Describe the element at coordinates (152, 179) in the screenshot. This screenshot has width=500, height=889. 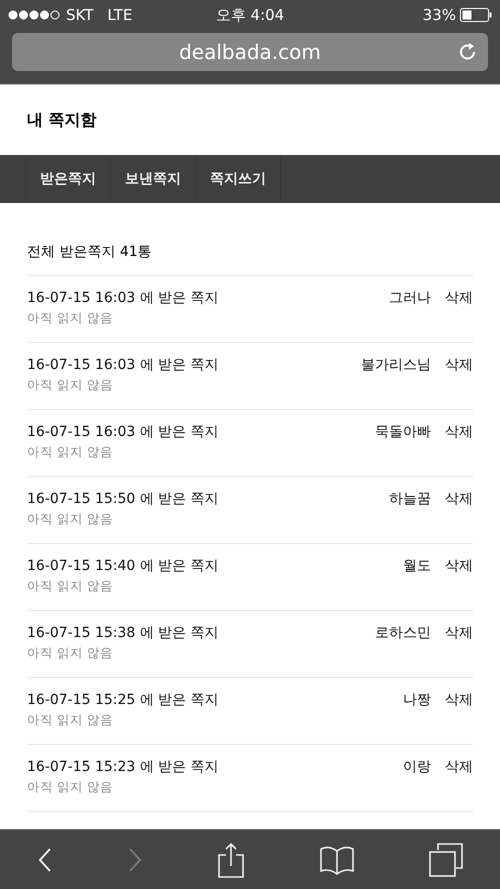
I see `tab: 보낸쪽지` at that location.